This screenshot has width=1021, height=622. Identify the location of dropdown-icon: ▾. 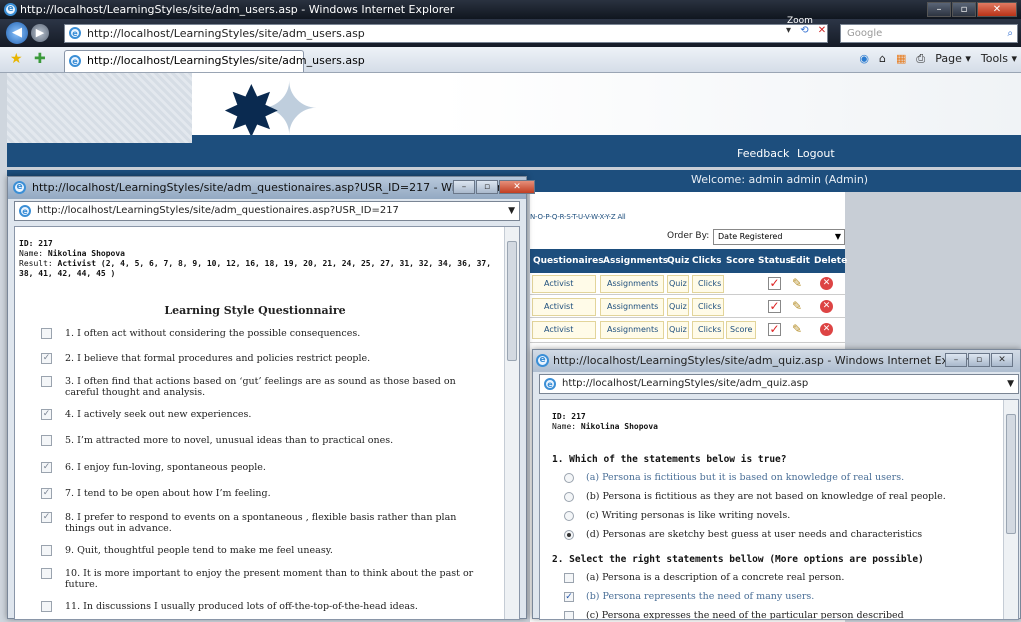
(788, 30).